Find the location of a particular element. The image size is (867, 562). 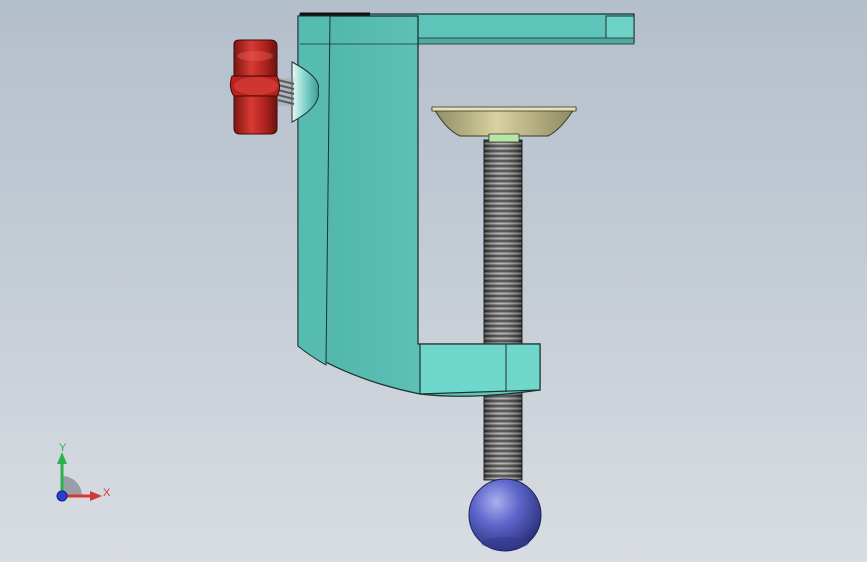

ball-handle is located at coordinates (505, 515).